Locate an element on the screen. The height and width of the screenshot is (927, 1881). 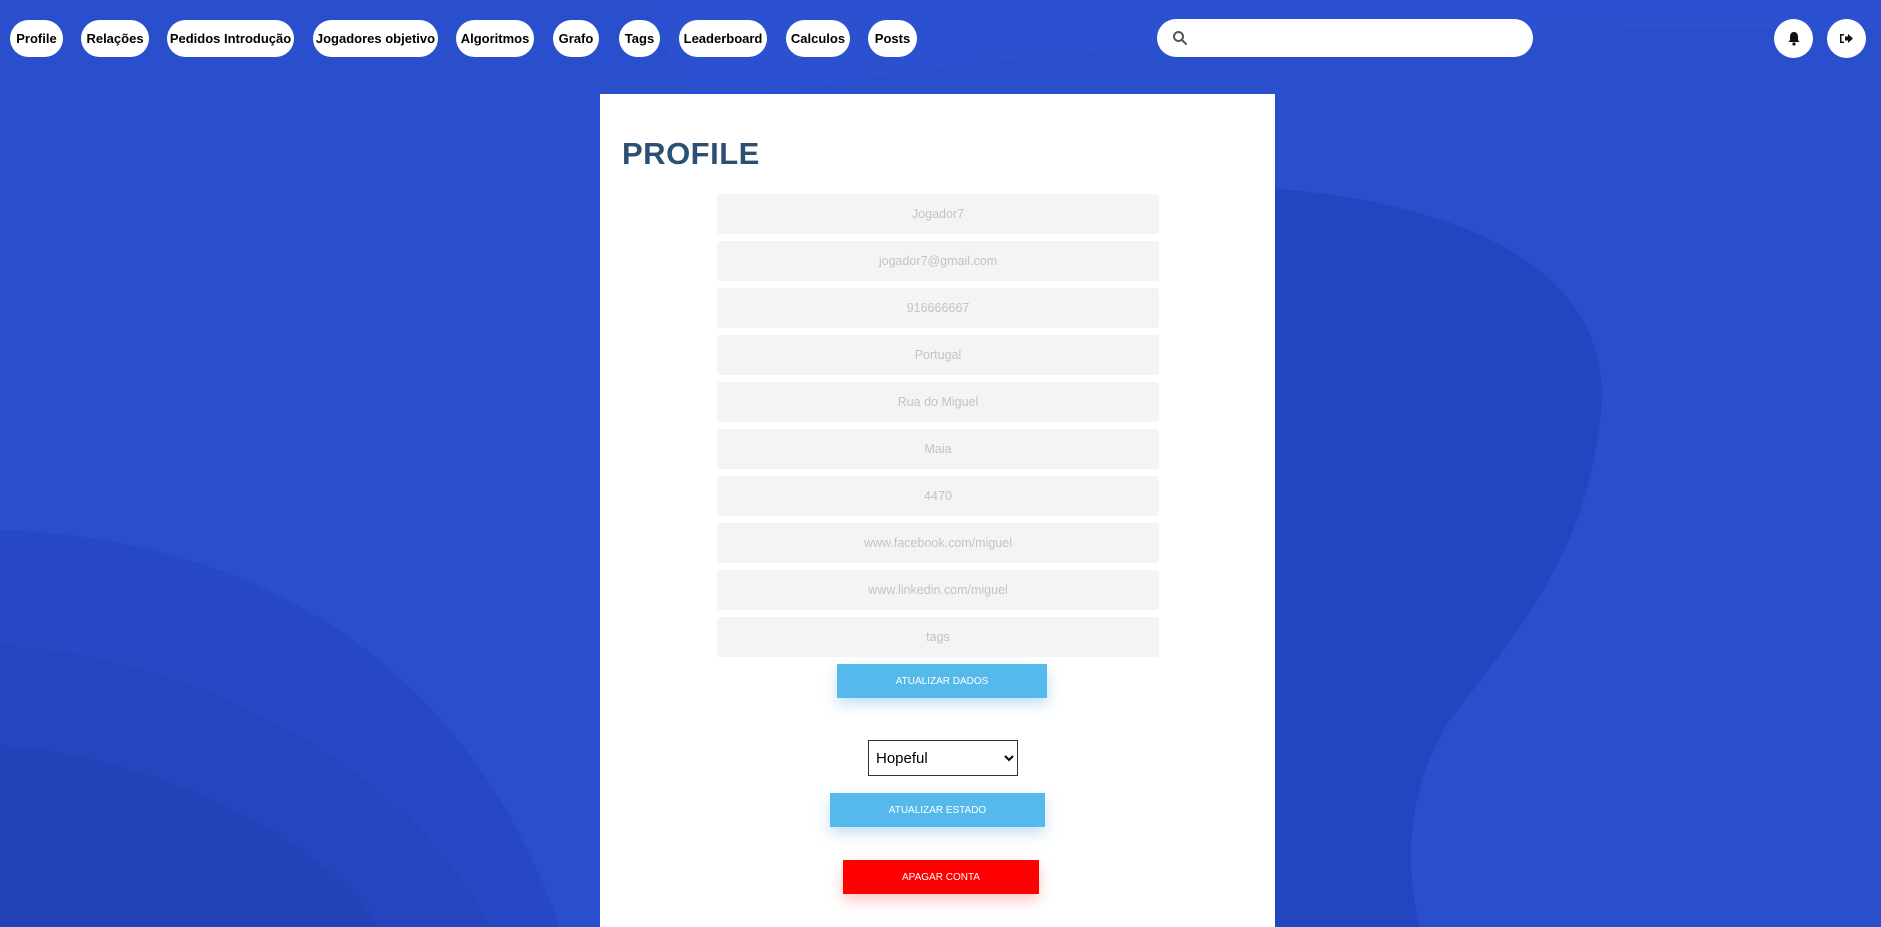
street-field is located at coordinates (938, 402).